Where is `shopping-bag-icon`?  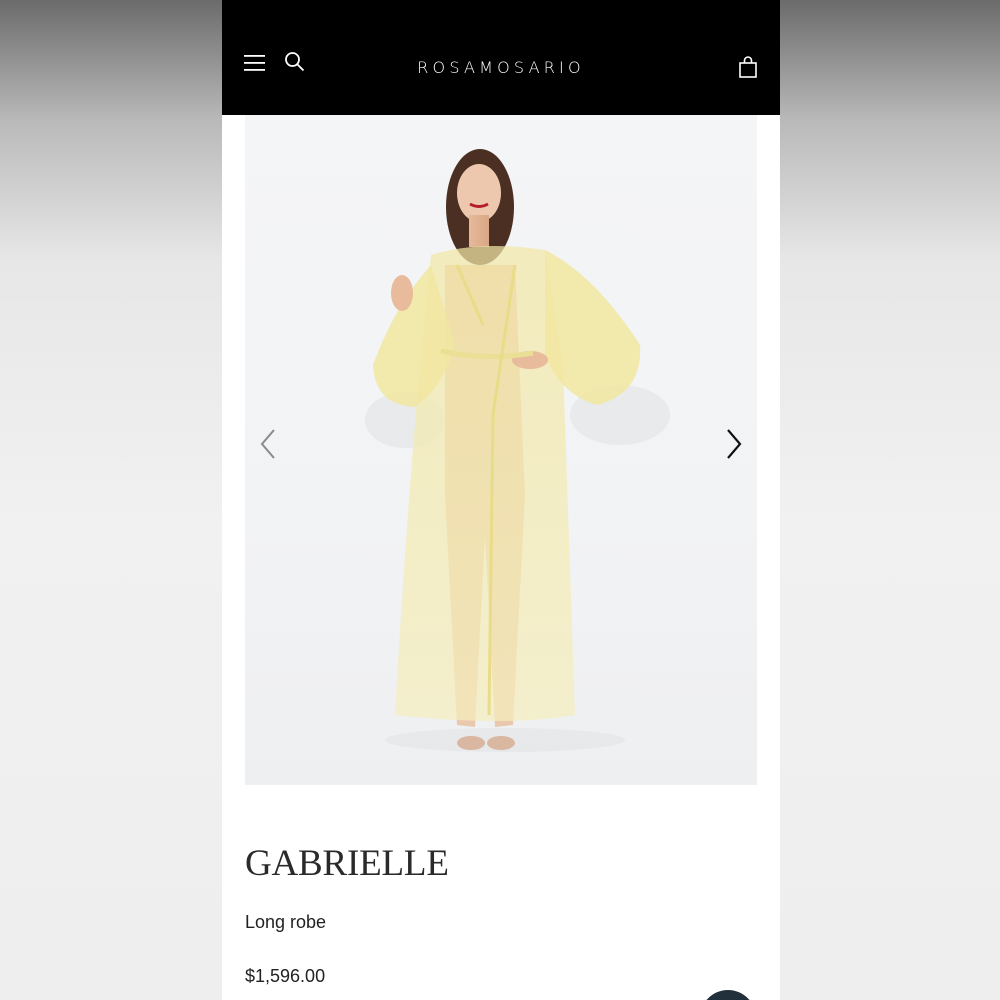 shopping-bag-icon is located at coordinates (748, 67).